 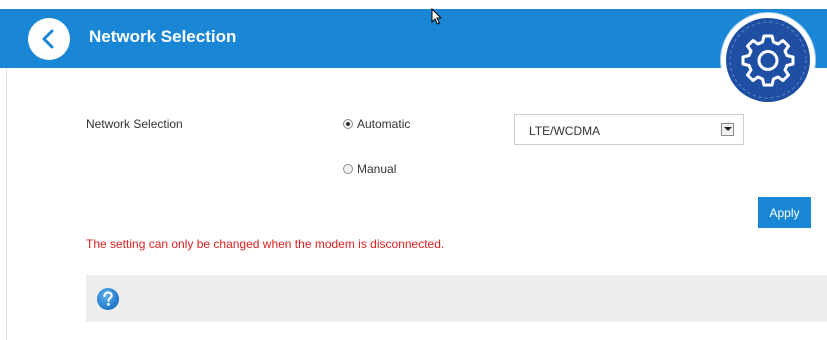 I want to click on radio-manual: Manual, so click(x=369, y=169).